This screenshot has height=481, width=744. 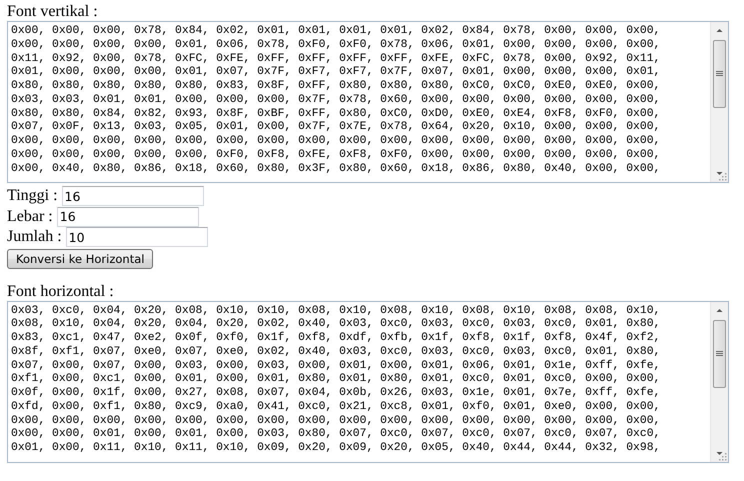 I want to click on convert-button: Konversi ke Horizontal, so click(x=80, y=258).